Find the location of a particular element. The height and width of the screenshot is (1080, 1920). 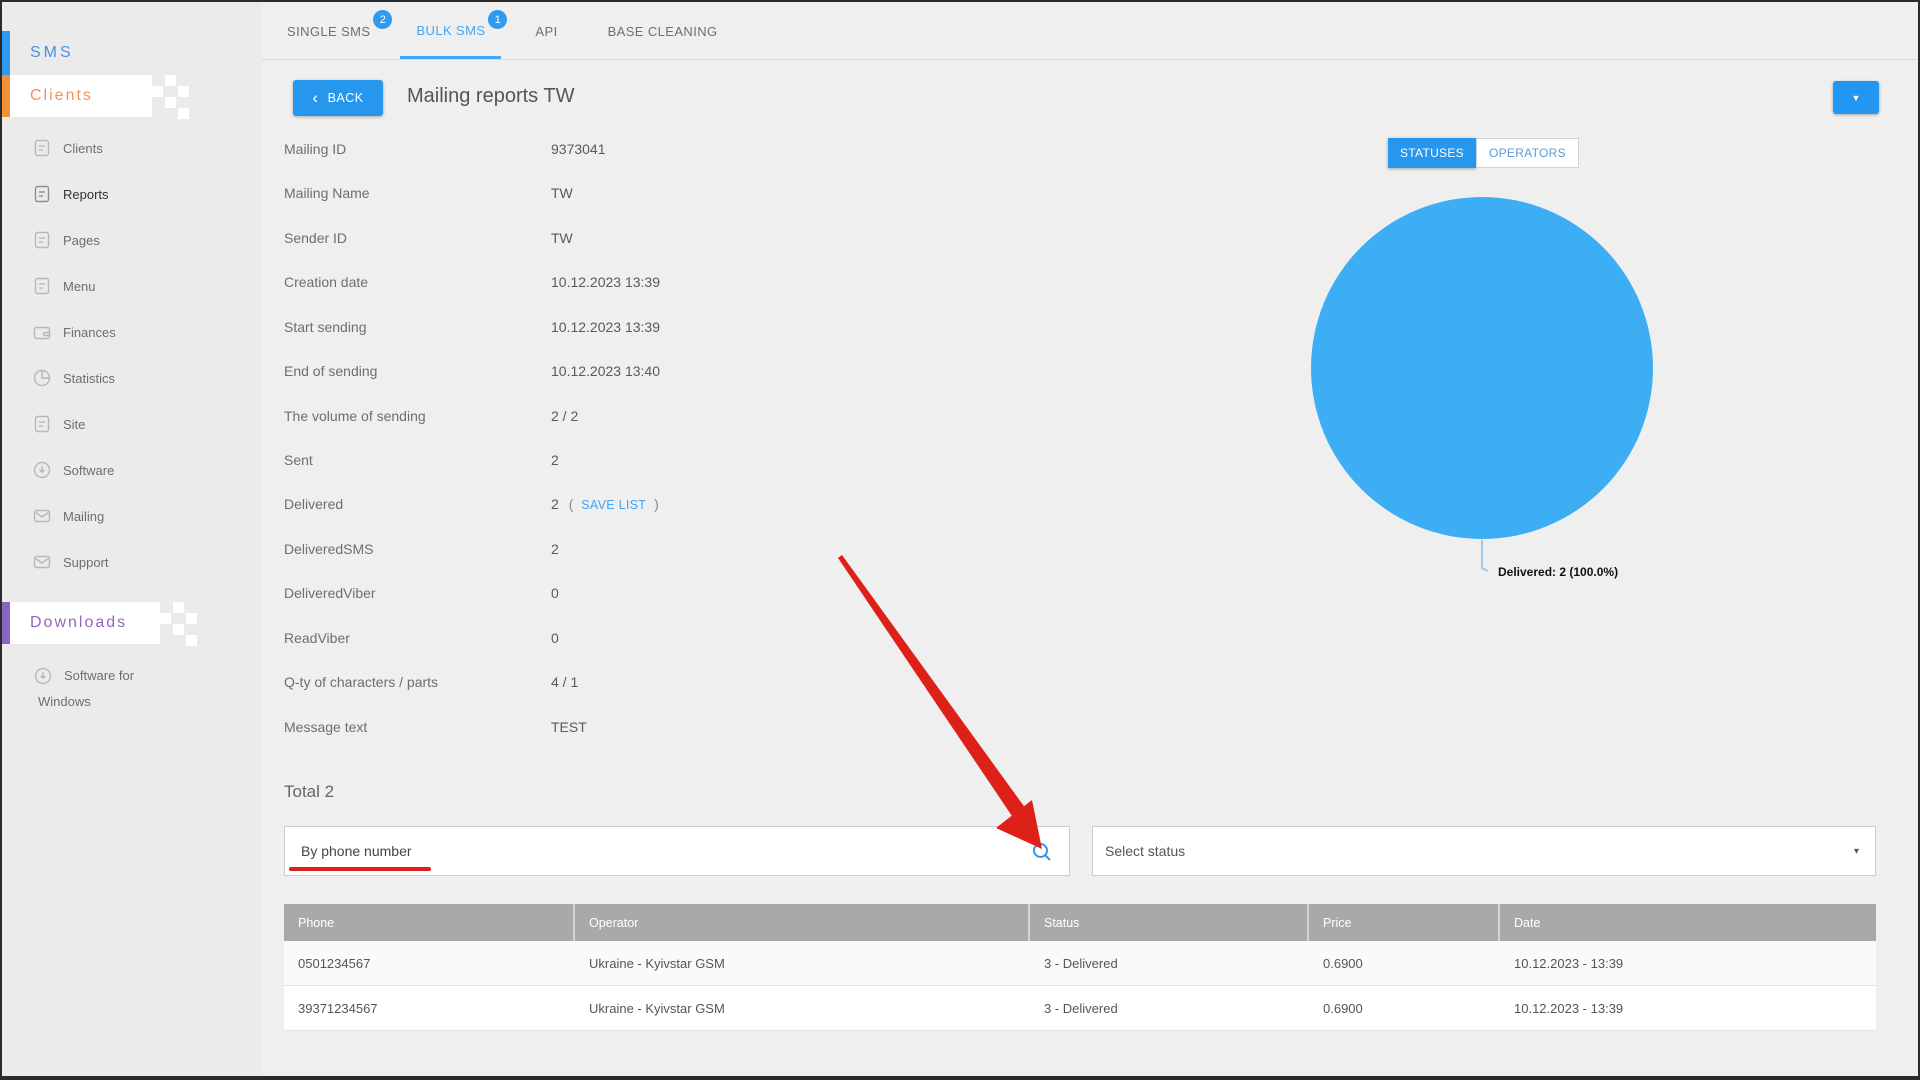

detail-row-delivered: Delivered 2 ( SAVE LIST ) is located at coordinates (564, 507).